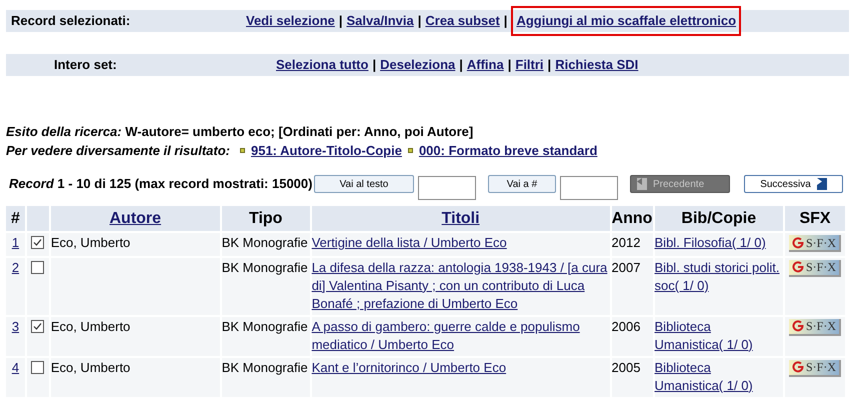  What do you see at coordinates (626, 242) in the screenshot?
I see `year-cell: 2012` at bounding box center [626, 242].